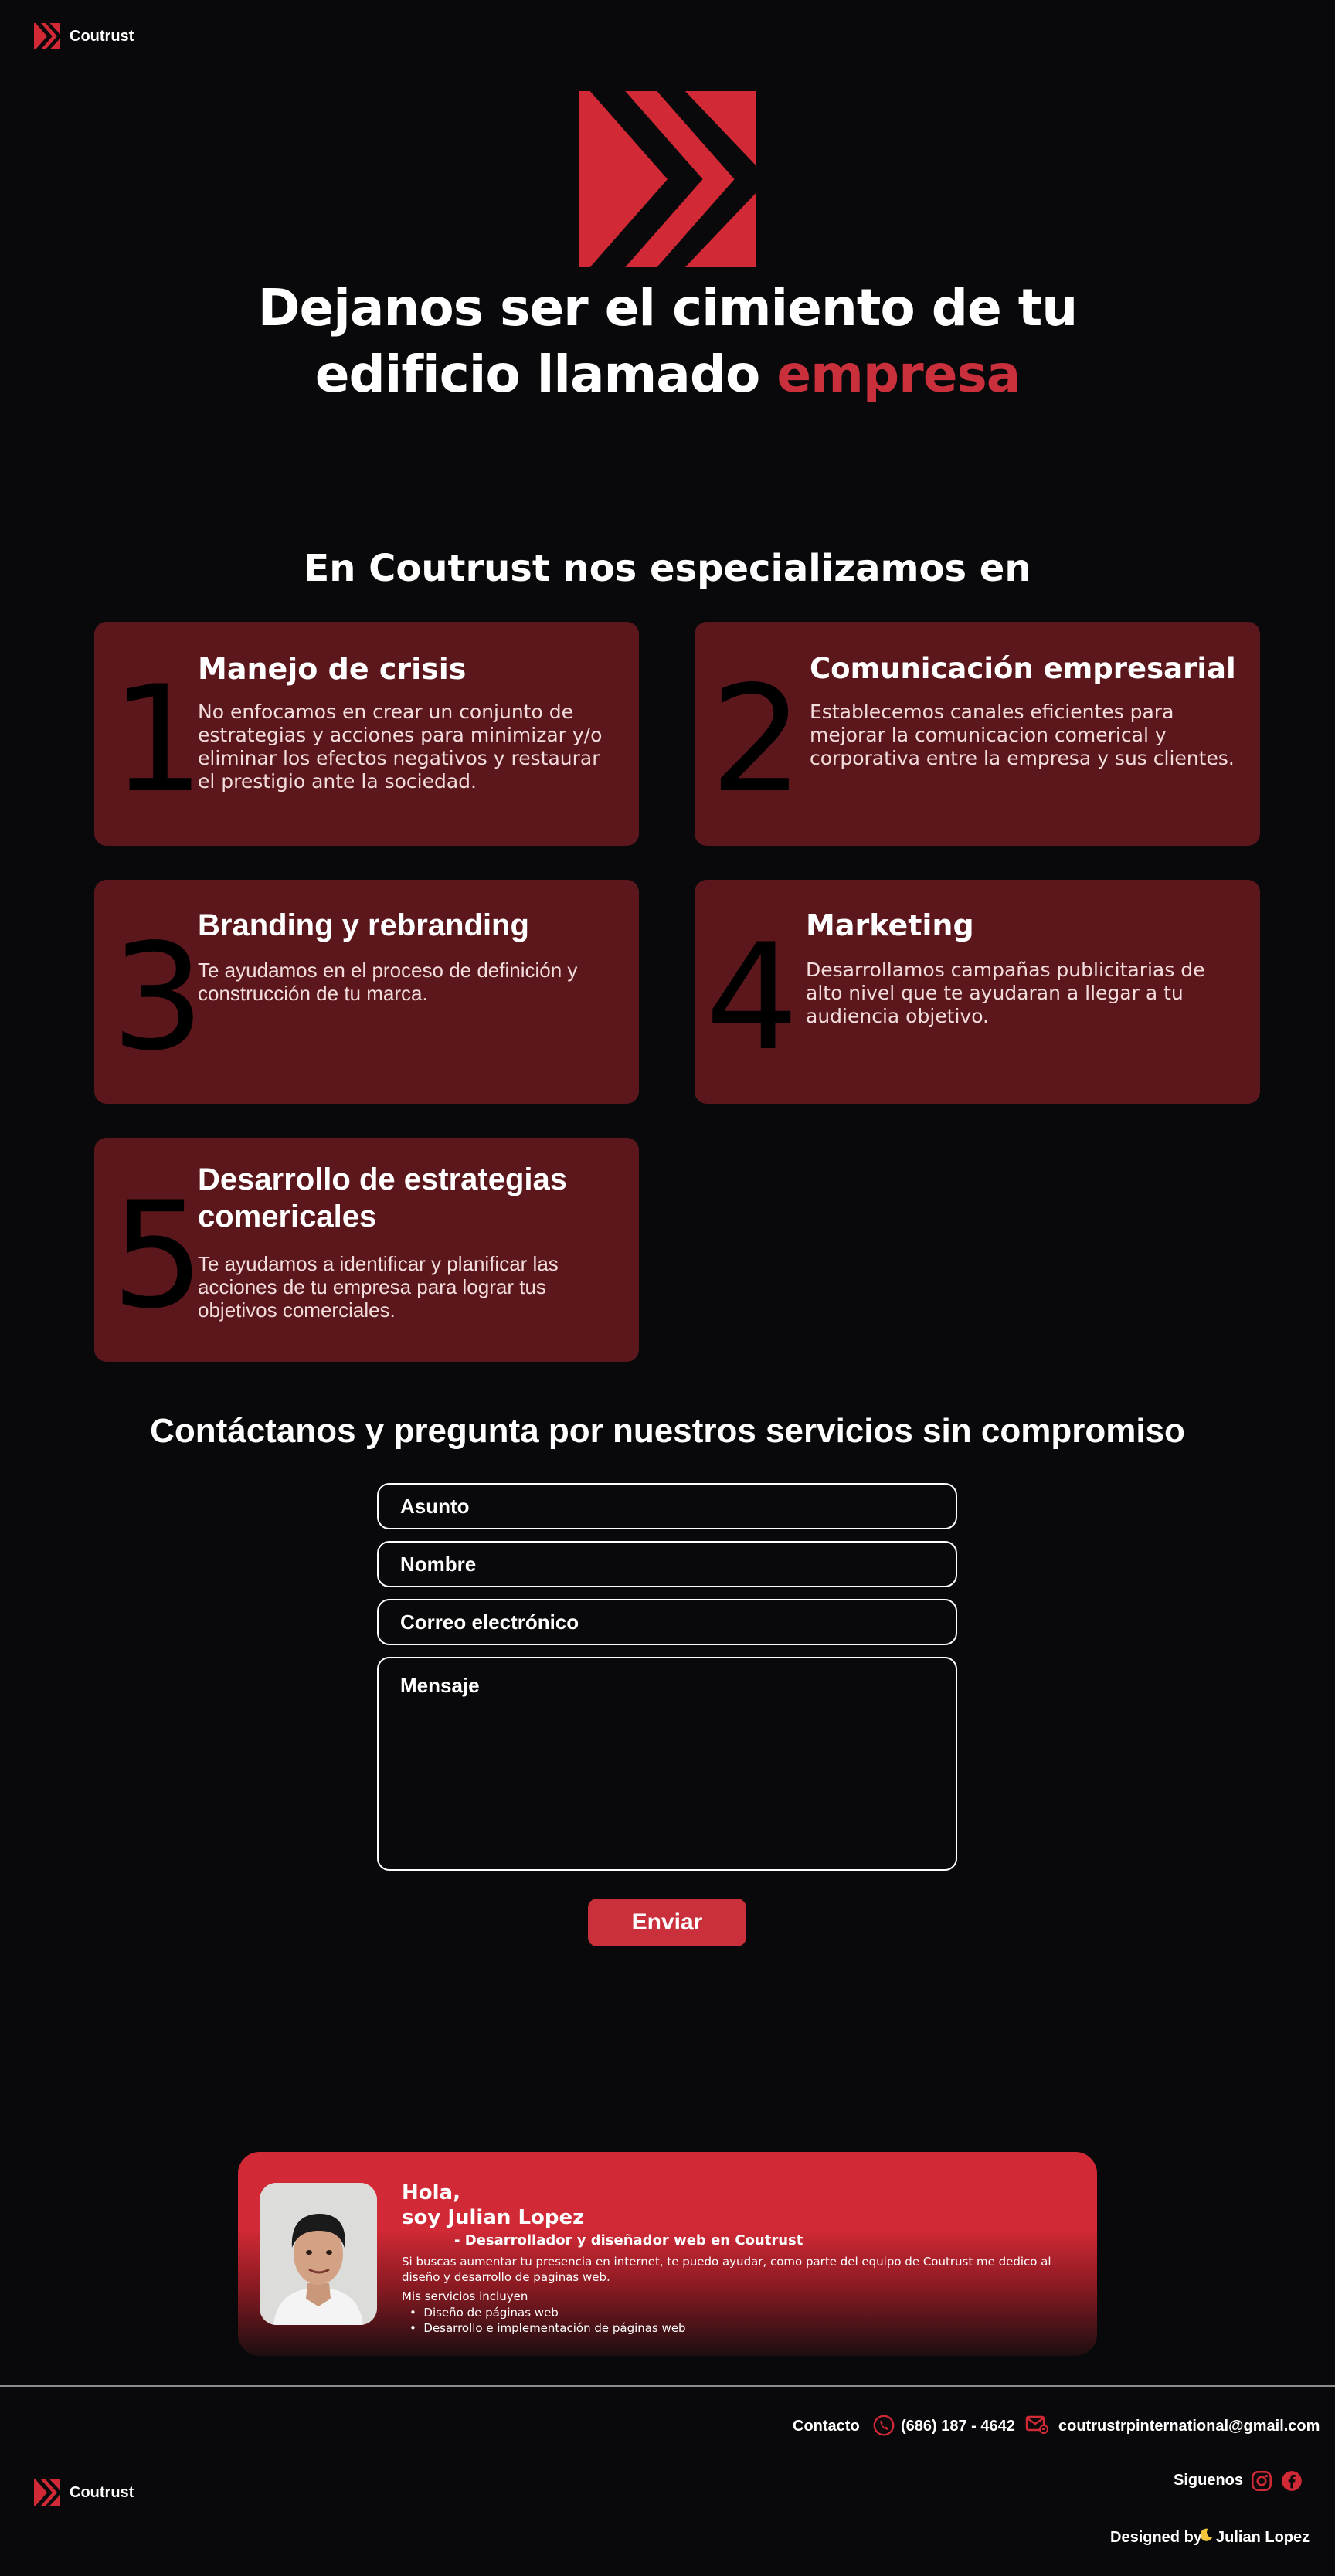 This screenshot has height=2576, width=1335. What do you see at coordinates (667, 1506) in the screenshot?
I see `subject-input` at bounding box center [667, 1506].